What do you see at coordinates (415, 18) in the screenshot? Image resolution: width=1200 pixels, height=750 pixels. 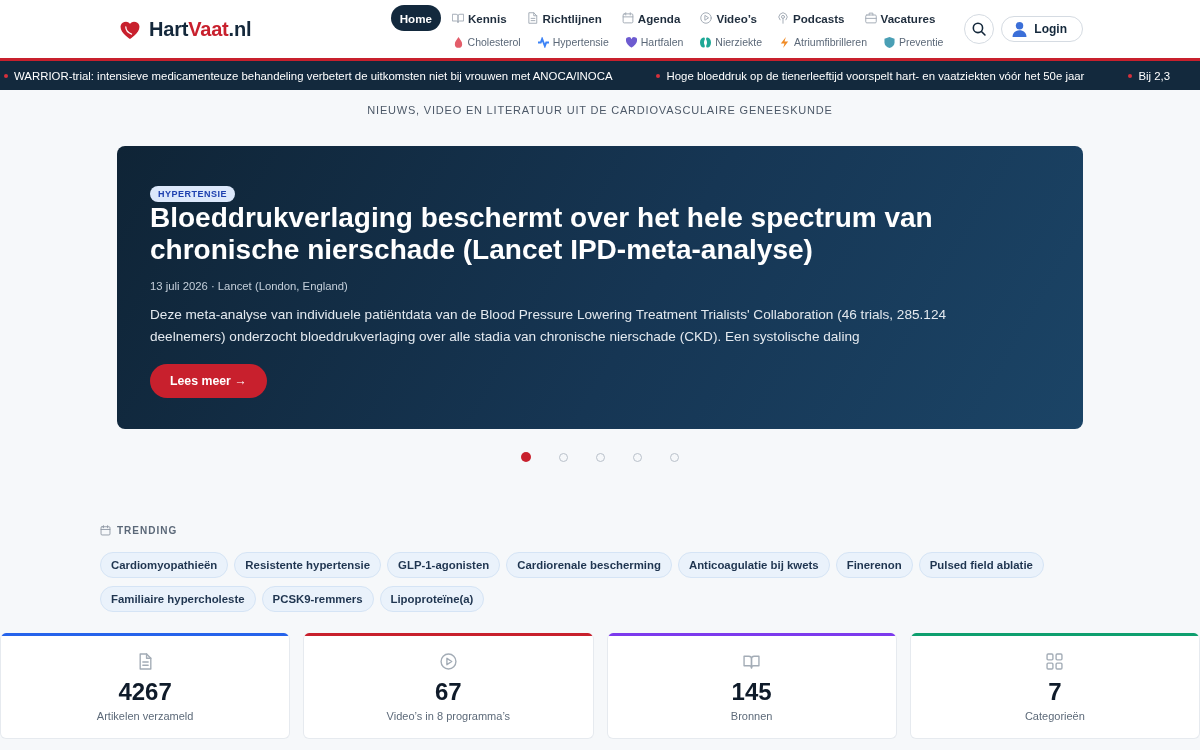 I see `nav-link: Home` at bounding box center [415, 18].